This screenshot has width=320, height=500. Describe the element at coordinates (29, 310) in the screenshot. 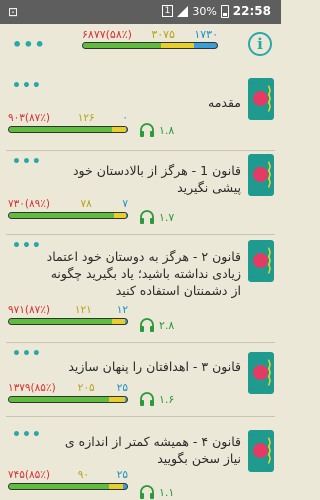

I see `known-count: ۹۷۱(۸۷٪)` at that location.